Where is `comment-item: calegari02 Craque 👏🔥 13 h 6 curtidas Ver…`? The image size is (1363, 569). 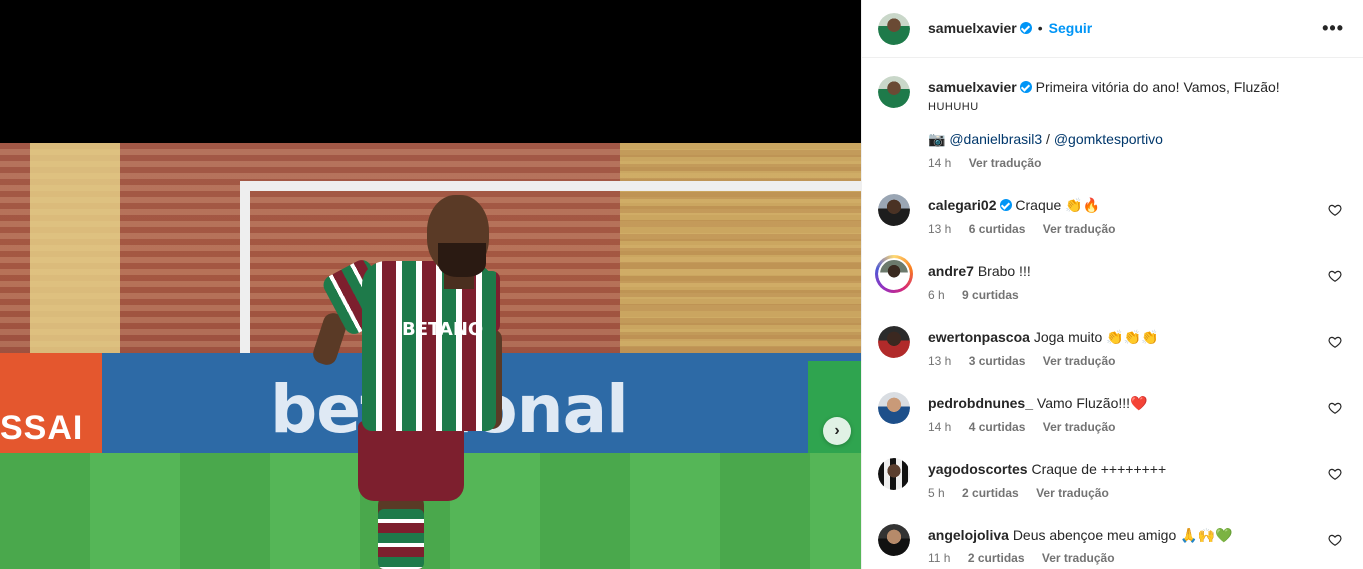
comment-item: calegari02 Craque 👏🔥 13 h 6 curtidas Ver… is located at coordinates (1113, 217).